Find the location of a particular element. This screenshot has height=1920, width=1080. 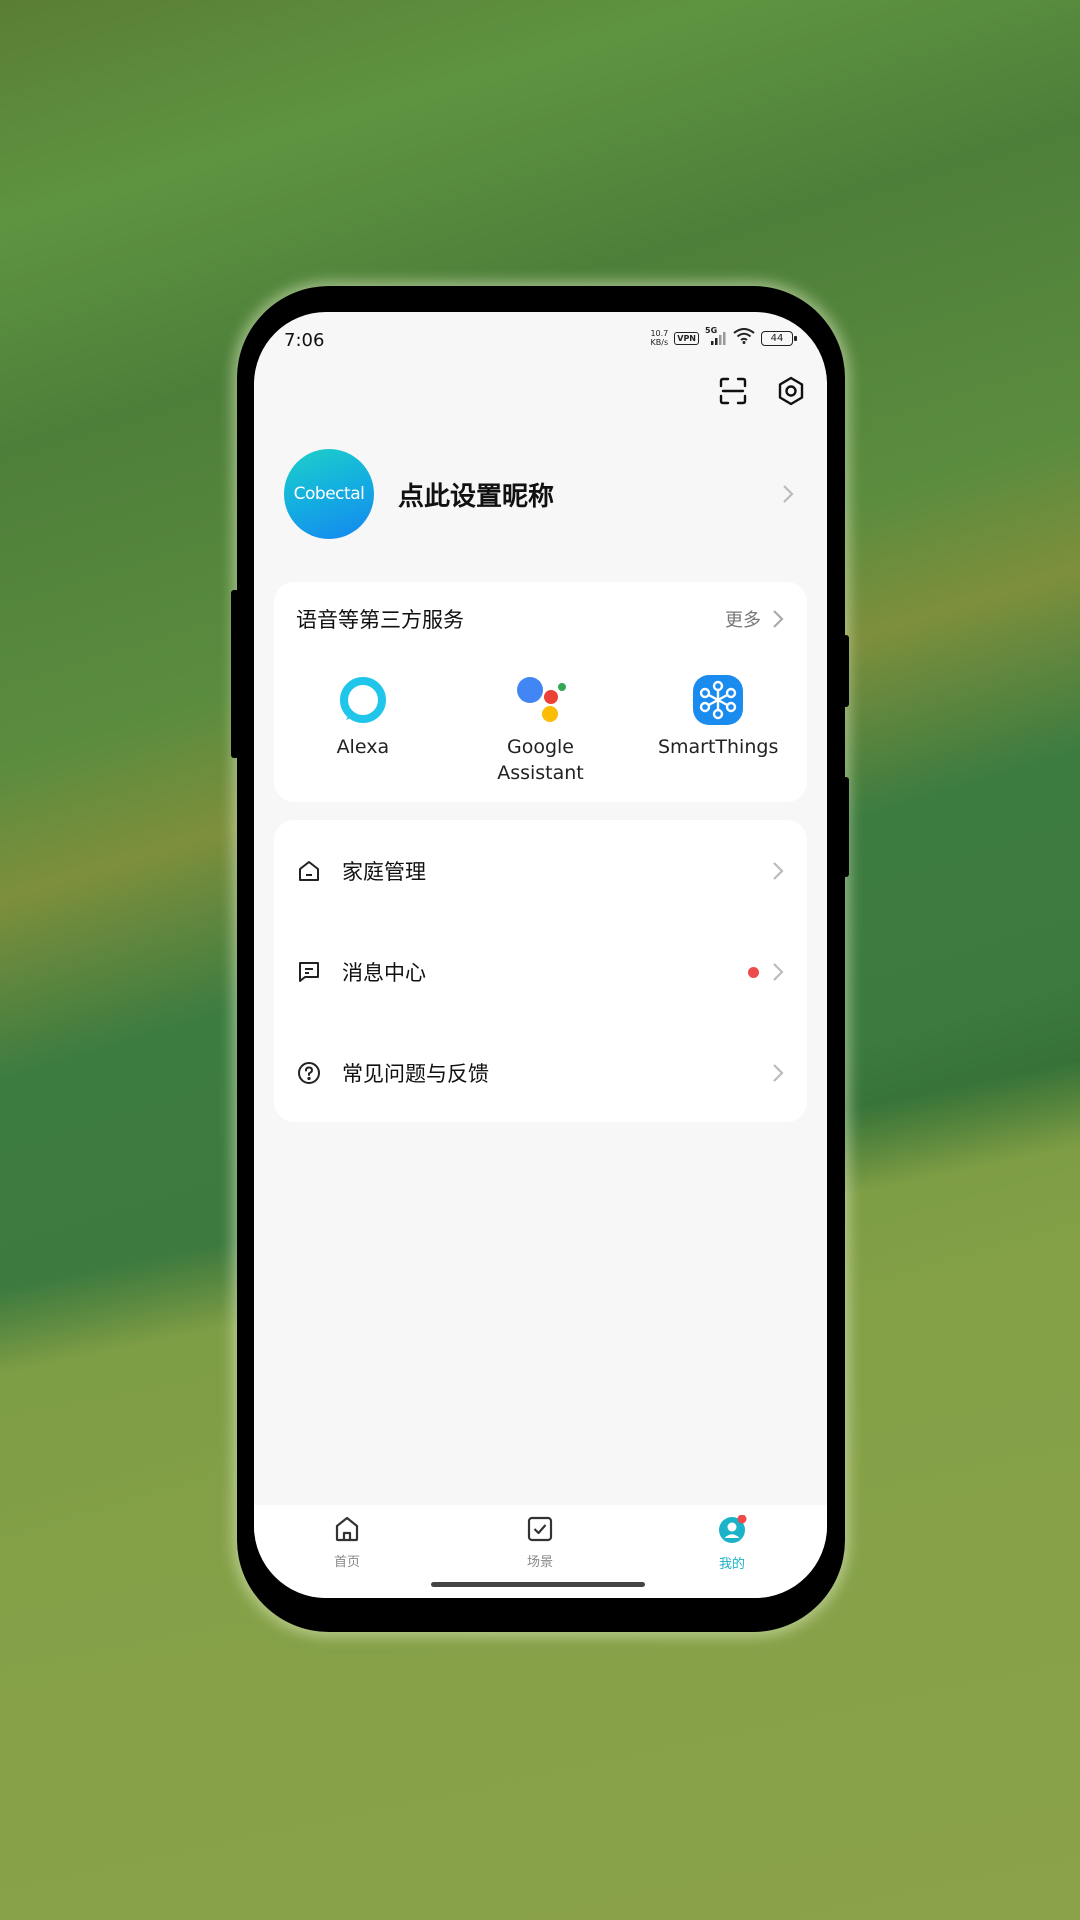

service-label: SmartThings is located at coordinates (718, 747).